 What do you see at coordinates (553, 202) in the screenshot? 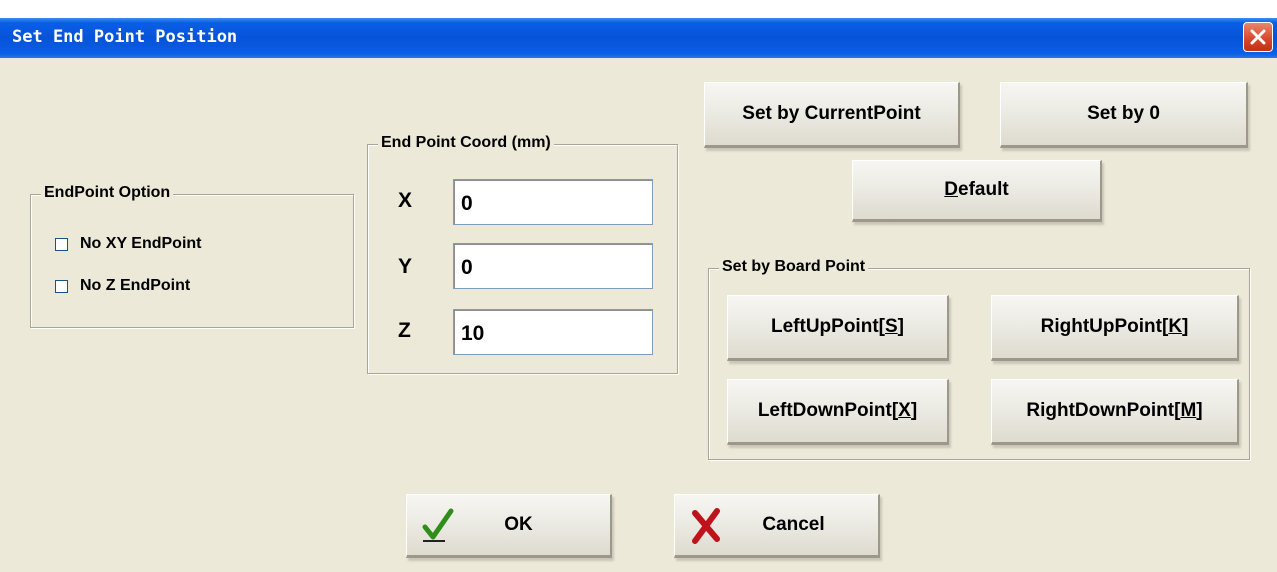
I see `x-coord-input: 0` at bounding box center [553, 202].